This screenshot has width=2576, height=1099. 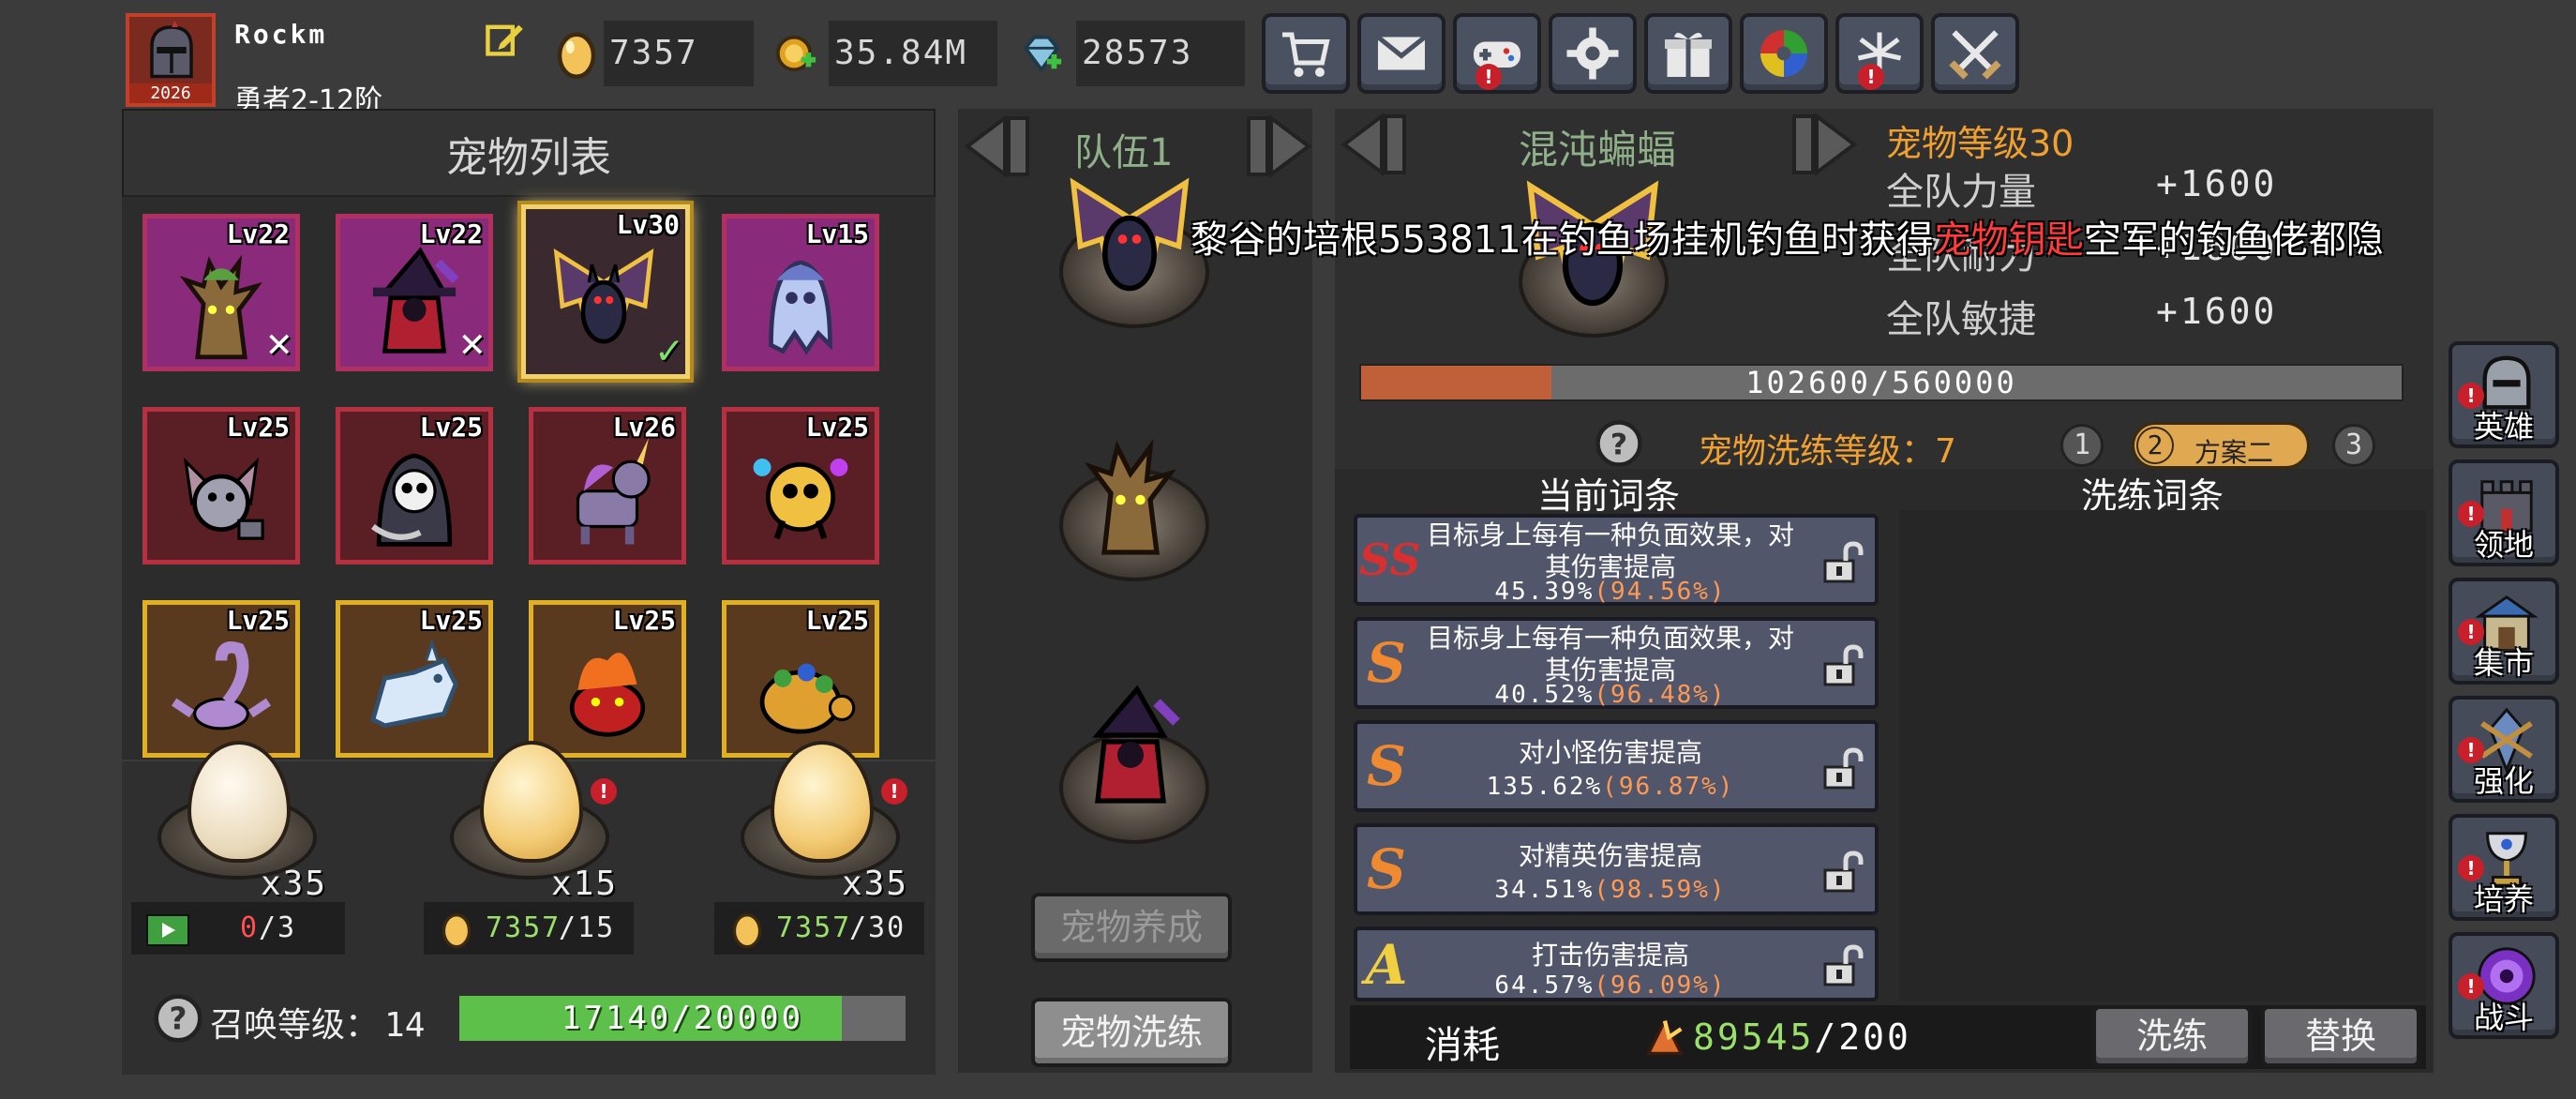 I want to click on egg-currency-icon, so click(x=576, y=55).